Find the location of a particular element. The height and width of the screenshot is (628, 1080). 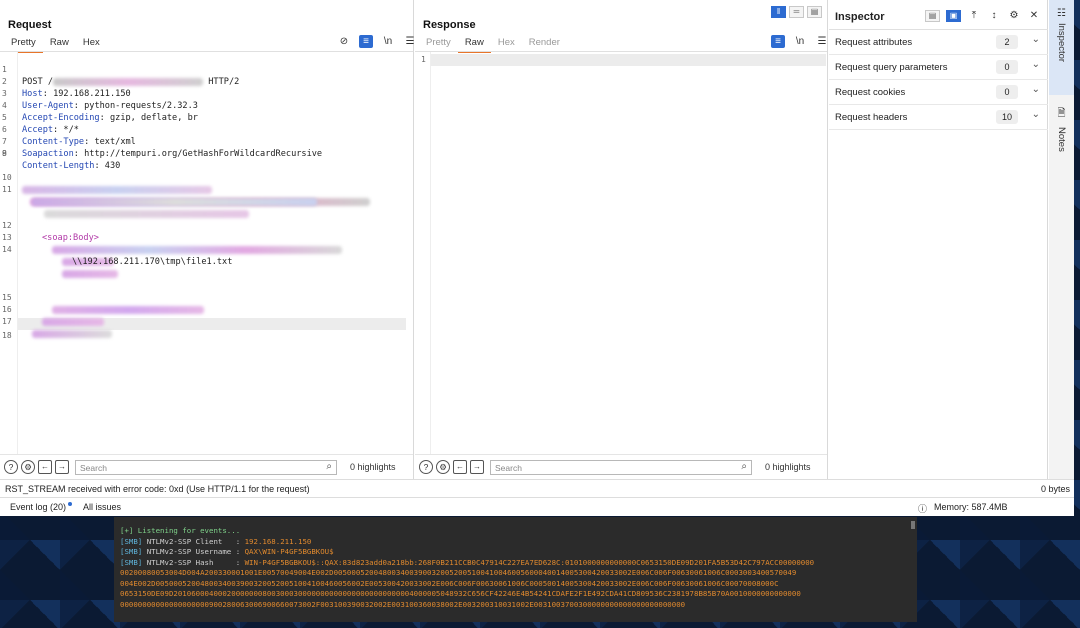

code-line: 4 Accept-Encoding: gzip, deflate, br is located at coordinates (100, 112).